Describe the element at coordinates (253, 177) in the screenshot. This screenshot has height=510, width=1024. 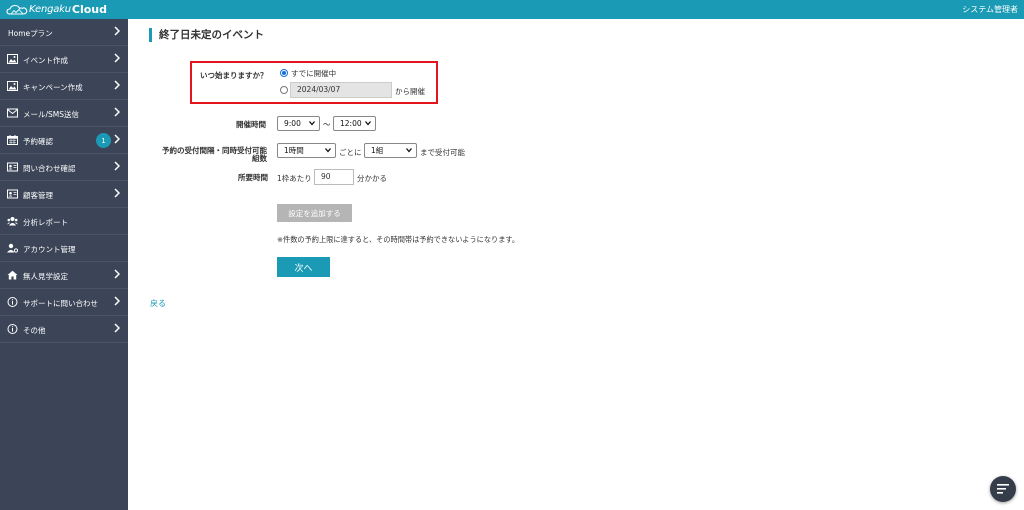
I see `duration-label: 所要時間` at that location.